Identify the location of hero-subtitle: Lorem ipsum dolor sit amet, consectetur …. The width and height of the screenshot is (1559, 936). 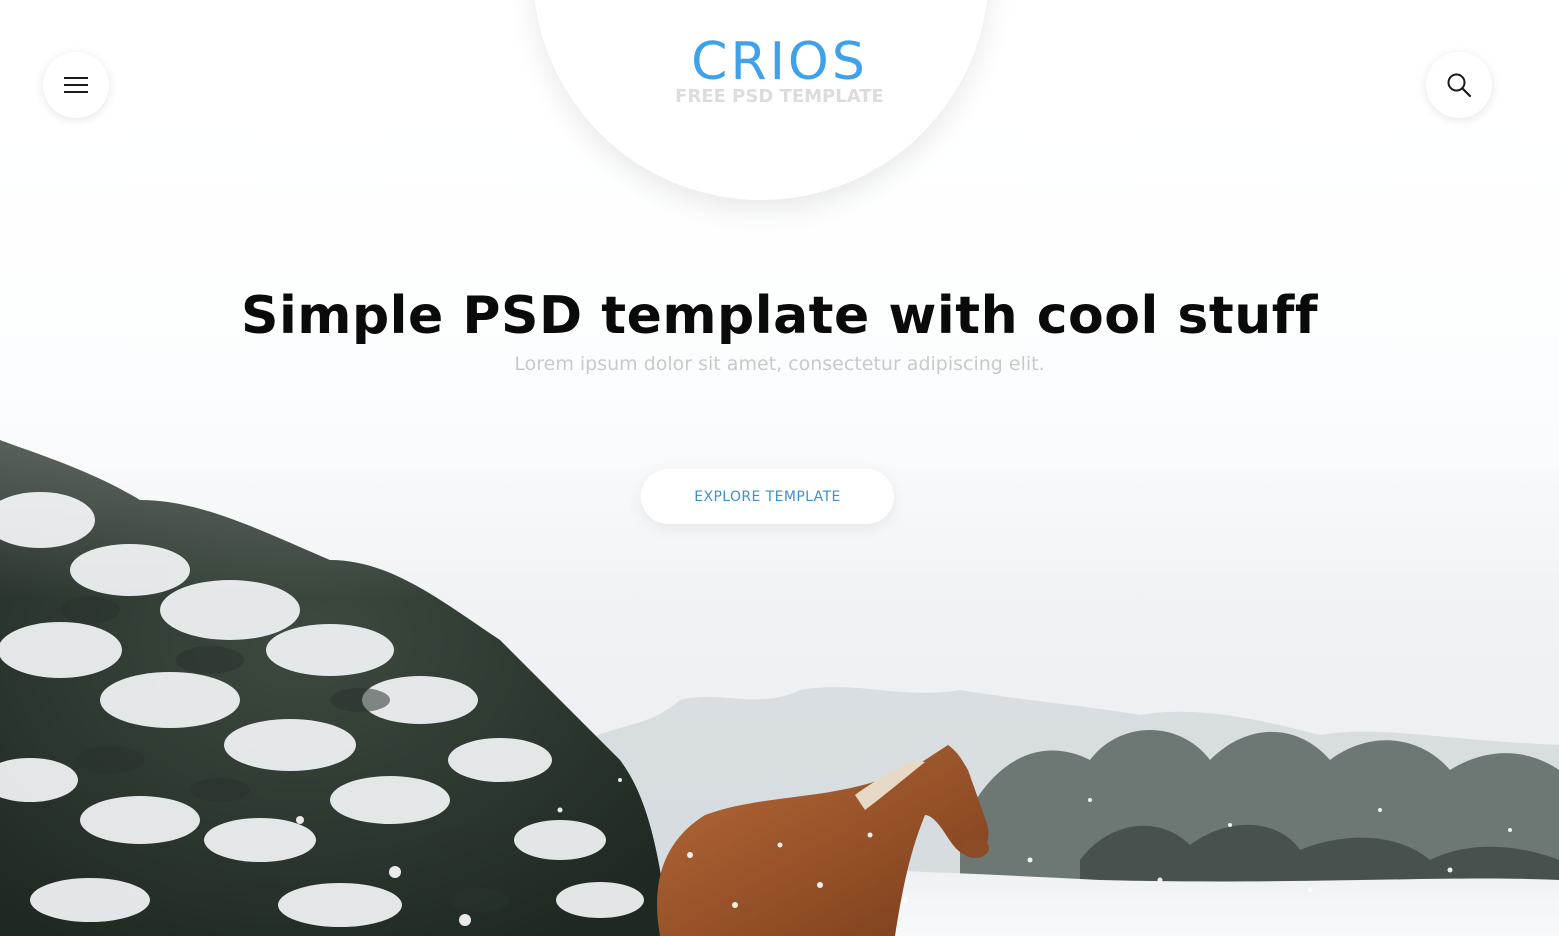
(779, 364).